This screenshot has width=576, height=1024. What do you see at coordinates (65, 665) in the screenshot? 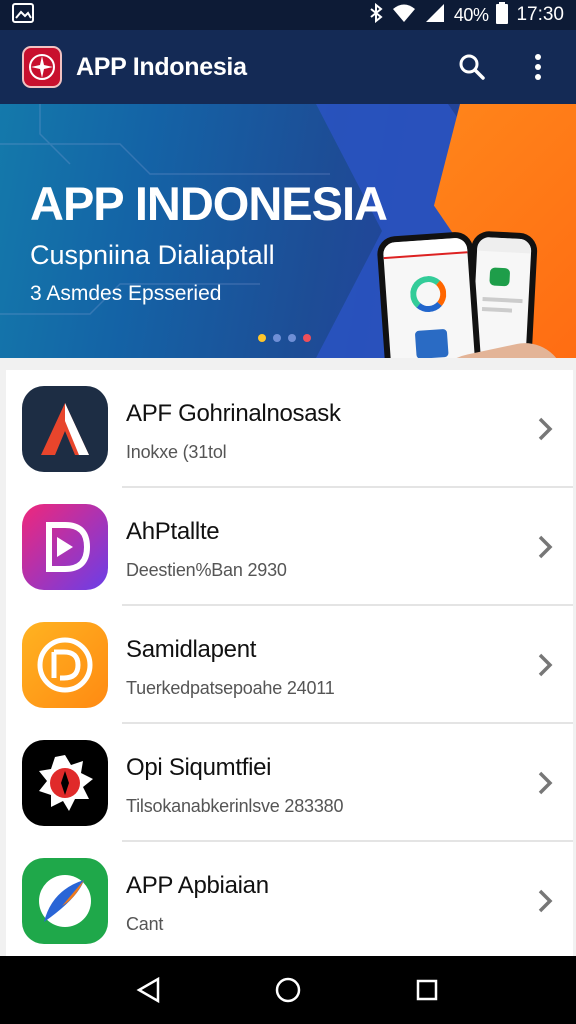
I see `dp-badge-icon` at bounding box center [65, 665].